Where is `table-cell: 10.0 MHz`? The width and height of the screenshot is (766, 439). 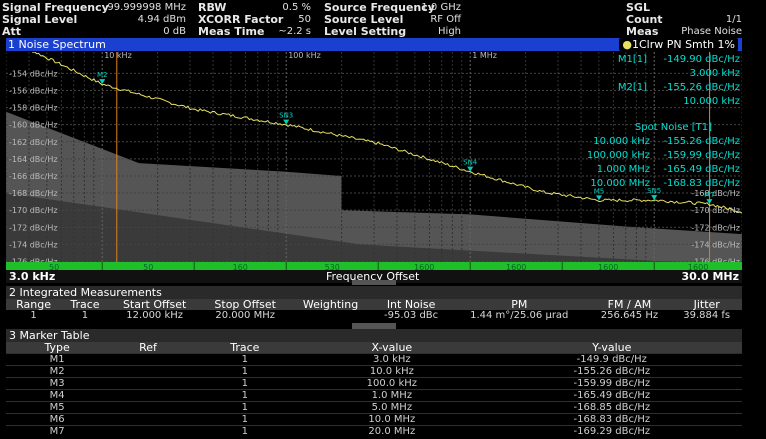 table-cell: 10.0 MHz is located at coordinates (392, 419).